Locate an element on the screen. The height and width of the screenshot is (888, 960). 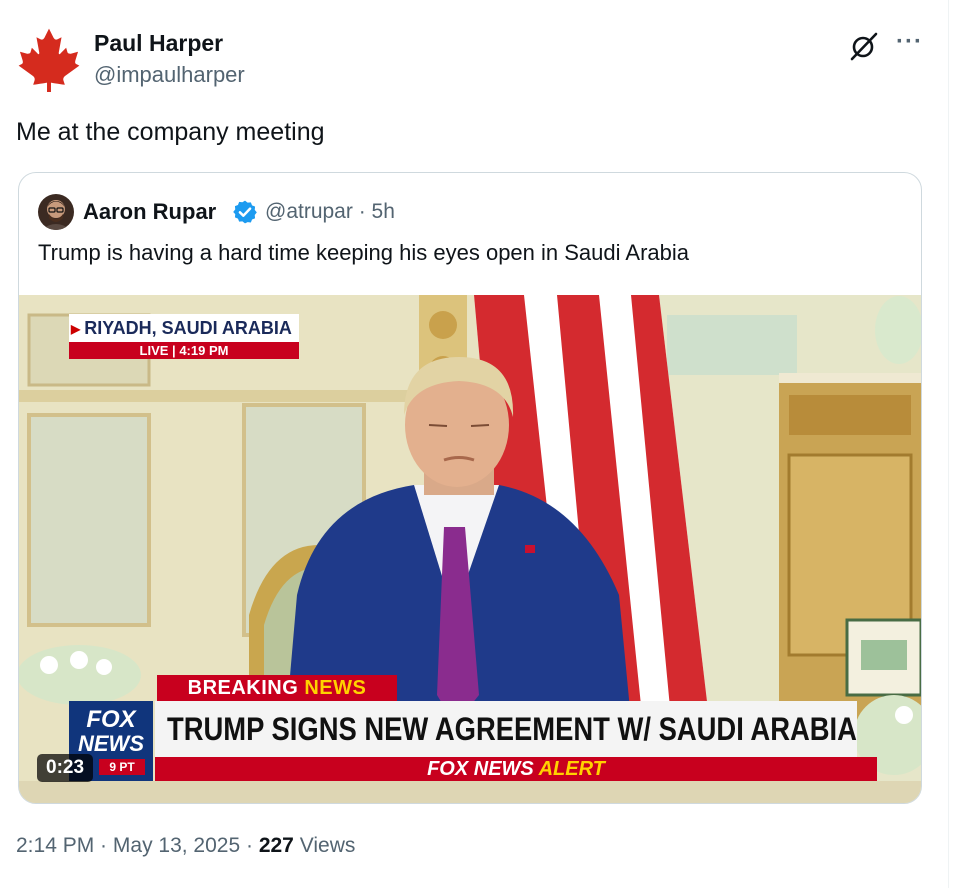
tweet-time: 2:14 PM is located at coordinates (55, 845).